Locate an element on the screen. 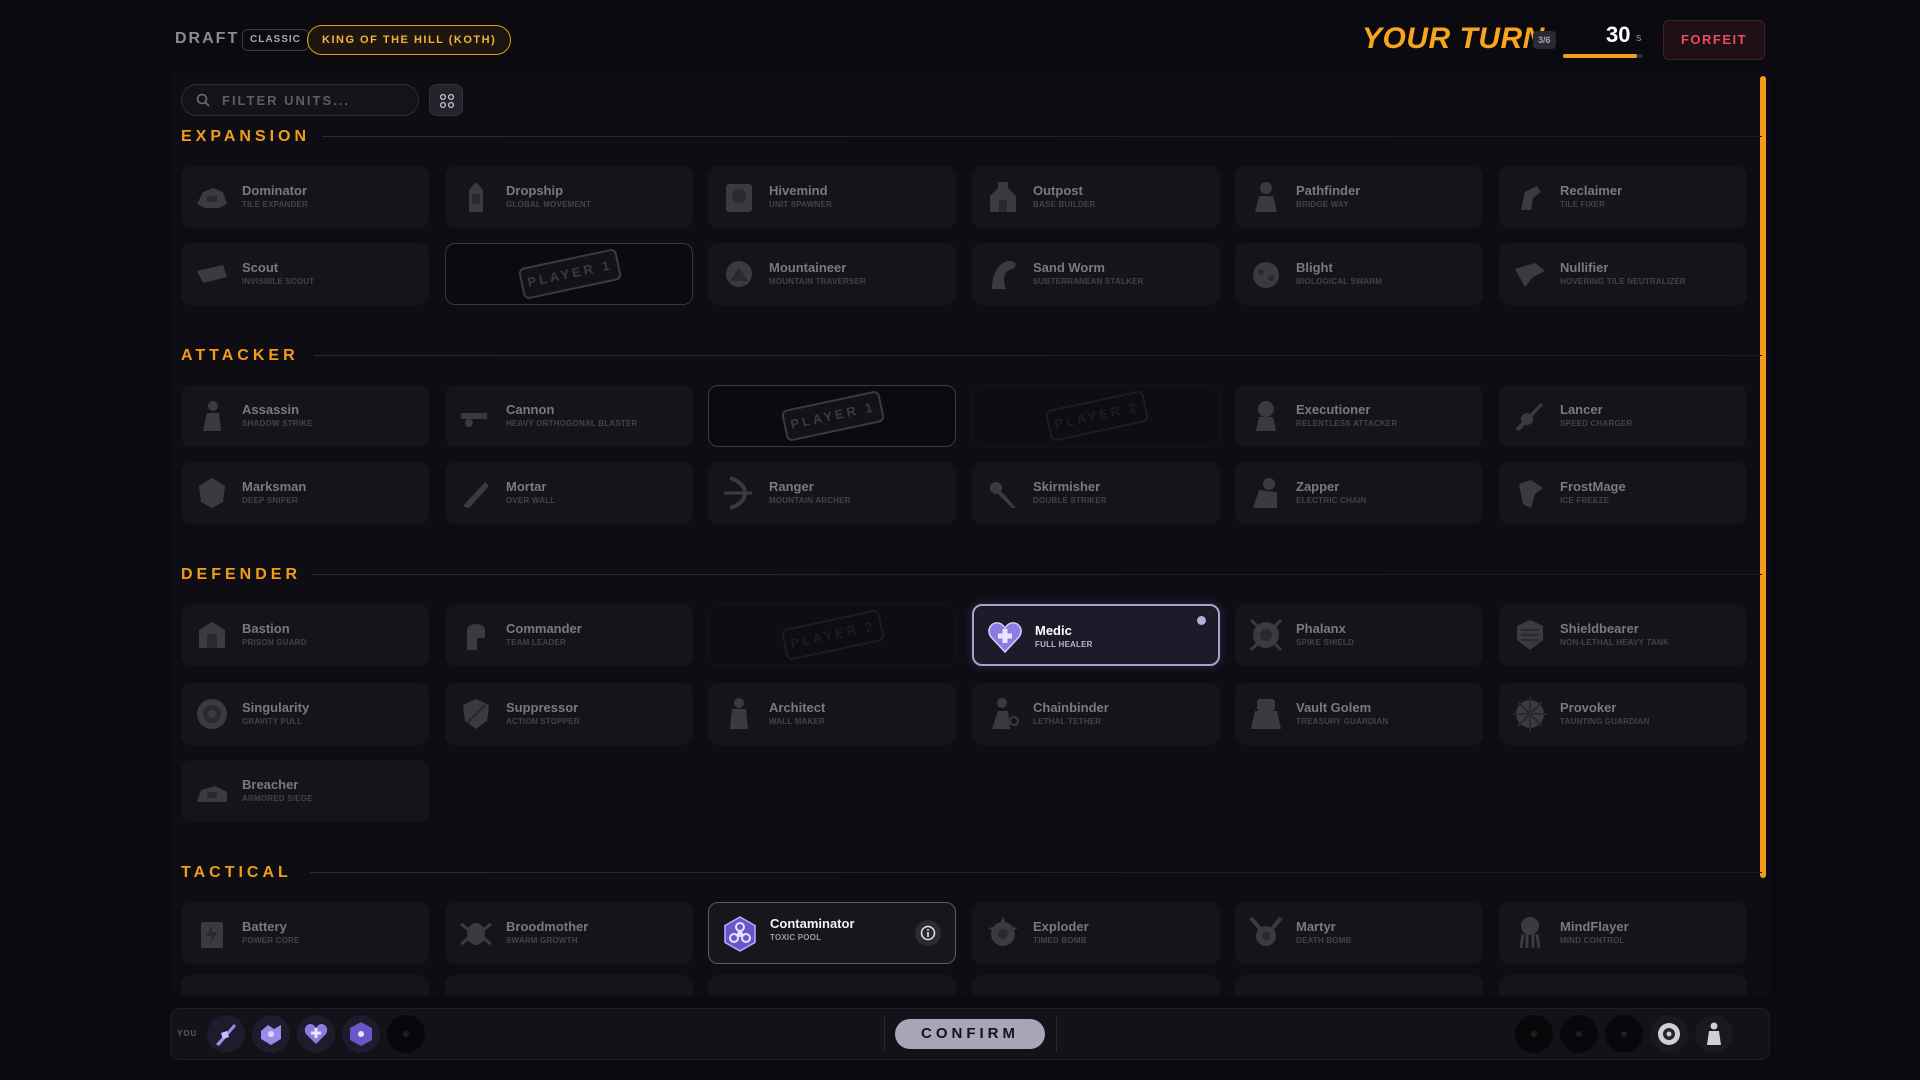 The height and width of the screenshot is (1080, 1920). empty-slot-dot is located at coordinates (406, 1034).